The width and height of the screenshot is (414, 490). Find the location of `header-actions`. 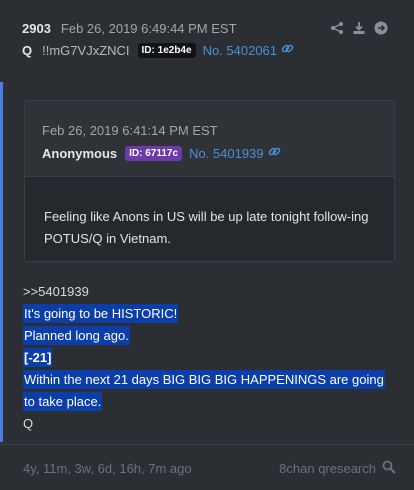

header-actions is located at coordinates (359, 28).